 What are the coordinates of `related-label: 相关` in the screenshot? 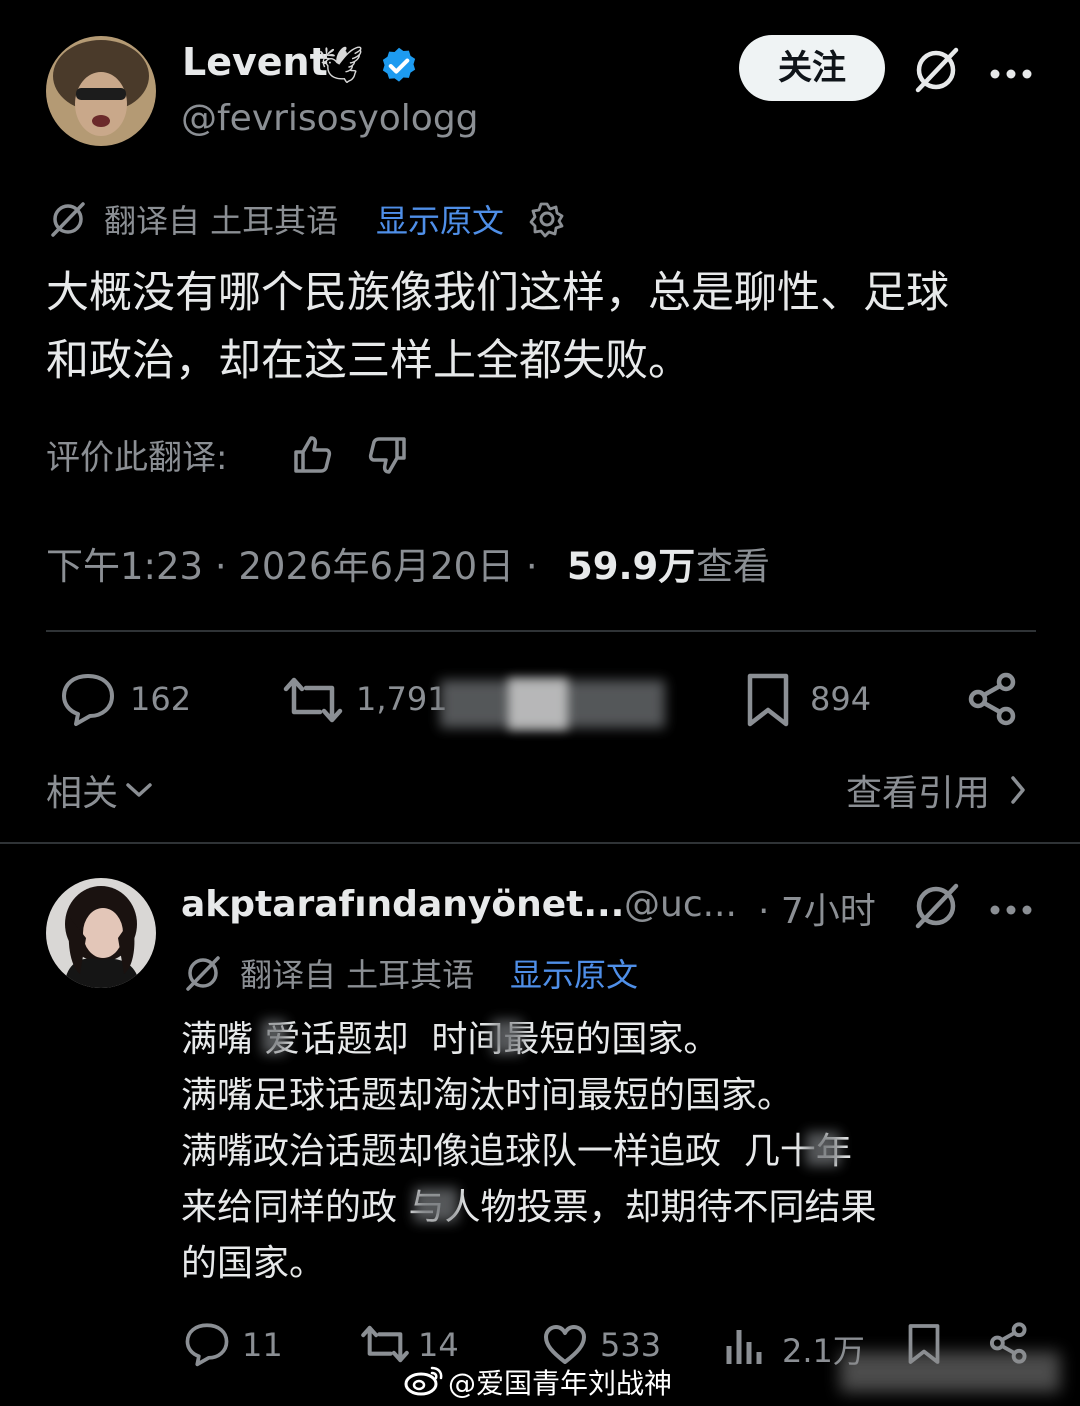 It's located at (82, 790).